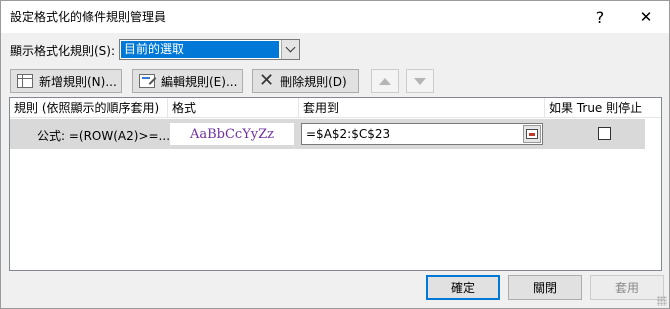 Image resolution: width=670 pixels, height=309 pixels. Describe the element at coordinates (147, 81) in the screenshot. I see `edit-rule-icon` at that location.